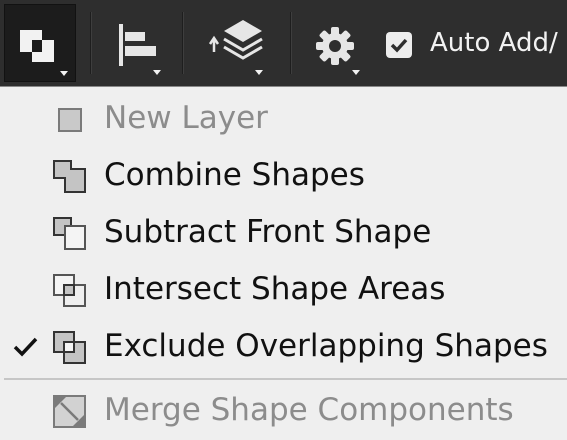  Describe the element at coordinates (309, 410) in the screenshot. I see `menu-item-label: Merge Shape Components` at that location.